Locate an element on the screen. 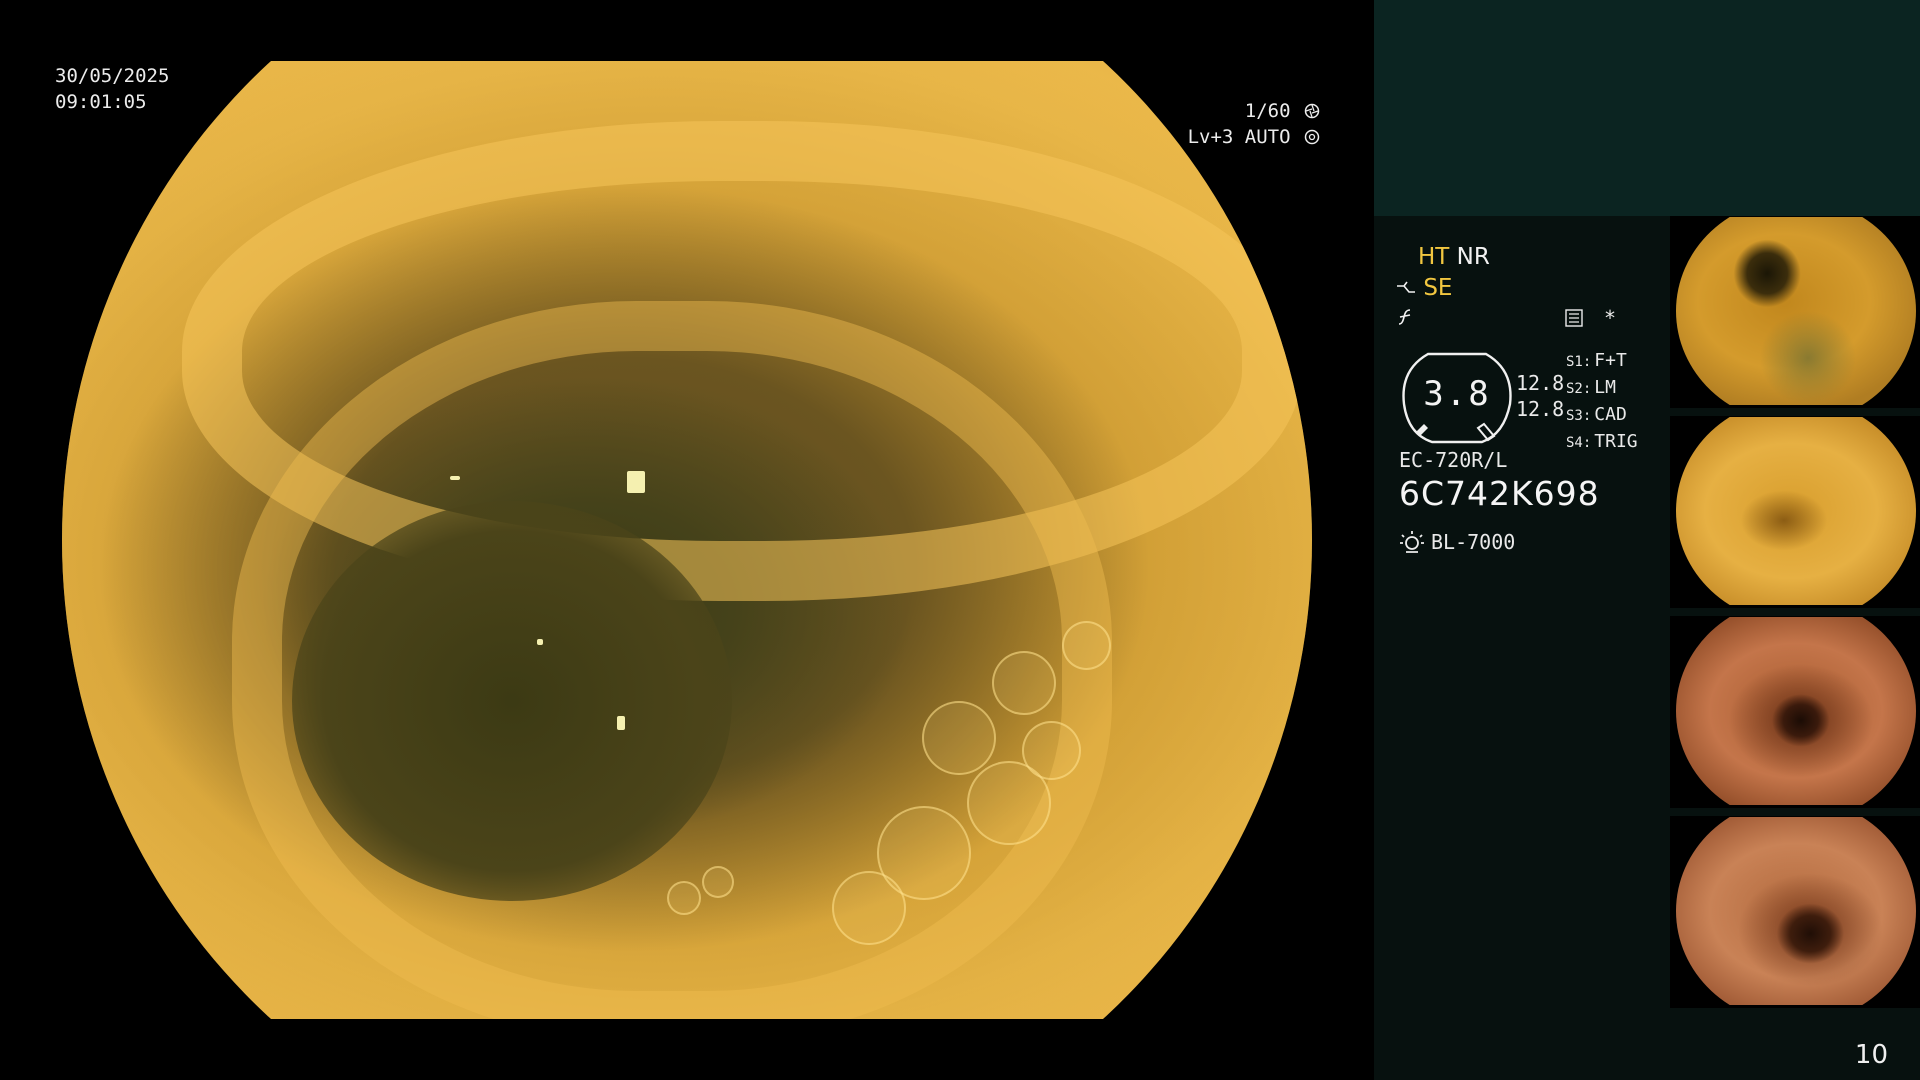  color-enhancement-icon is located at coordinates (1404, 317).